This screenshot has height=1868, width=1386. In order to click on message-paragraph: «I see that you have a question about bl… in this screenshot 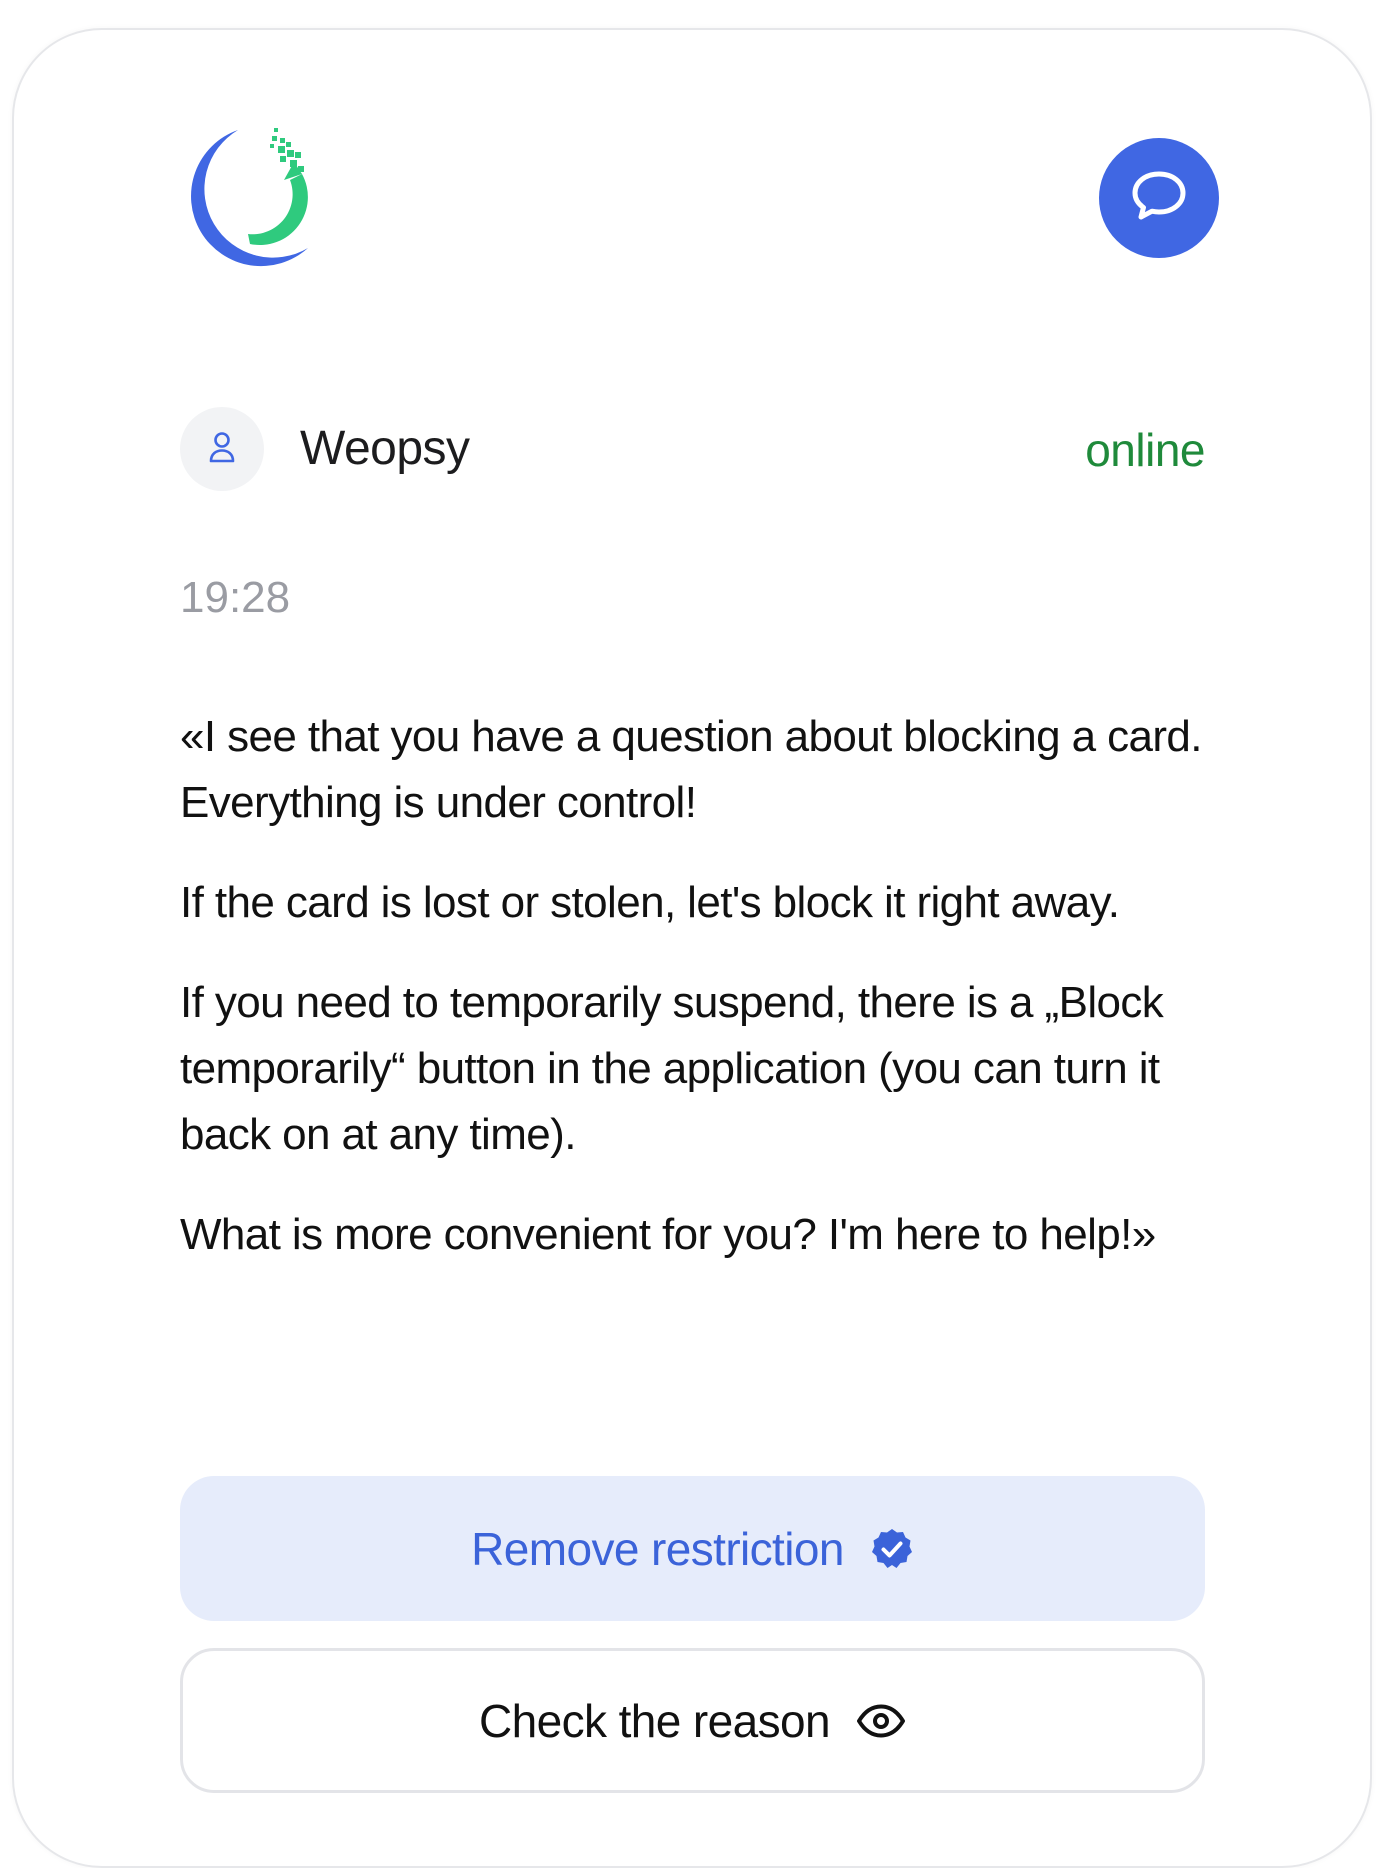, I will do `click(691, 769)`.